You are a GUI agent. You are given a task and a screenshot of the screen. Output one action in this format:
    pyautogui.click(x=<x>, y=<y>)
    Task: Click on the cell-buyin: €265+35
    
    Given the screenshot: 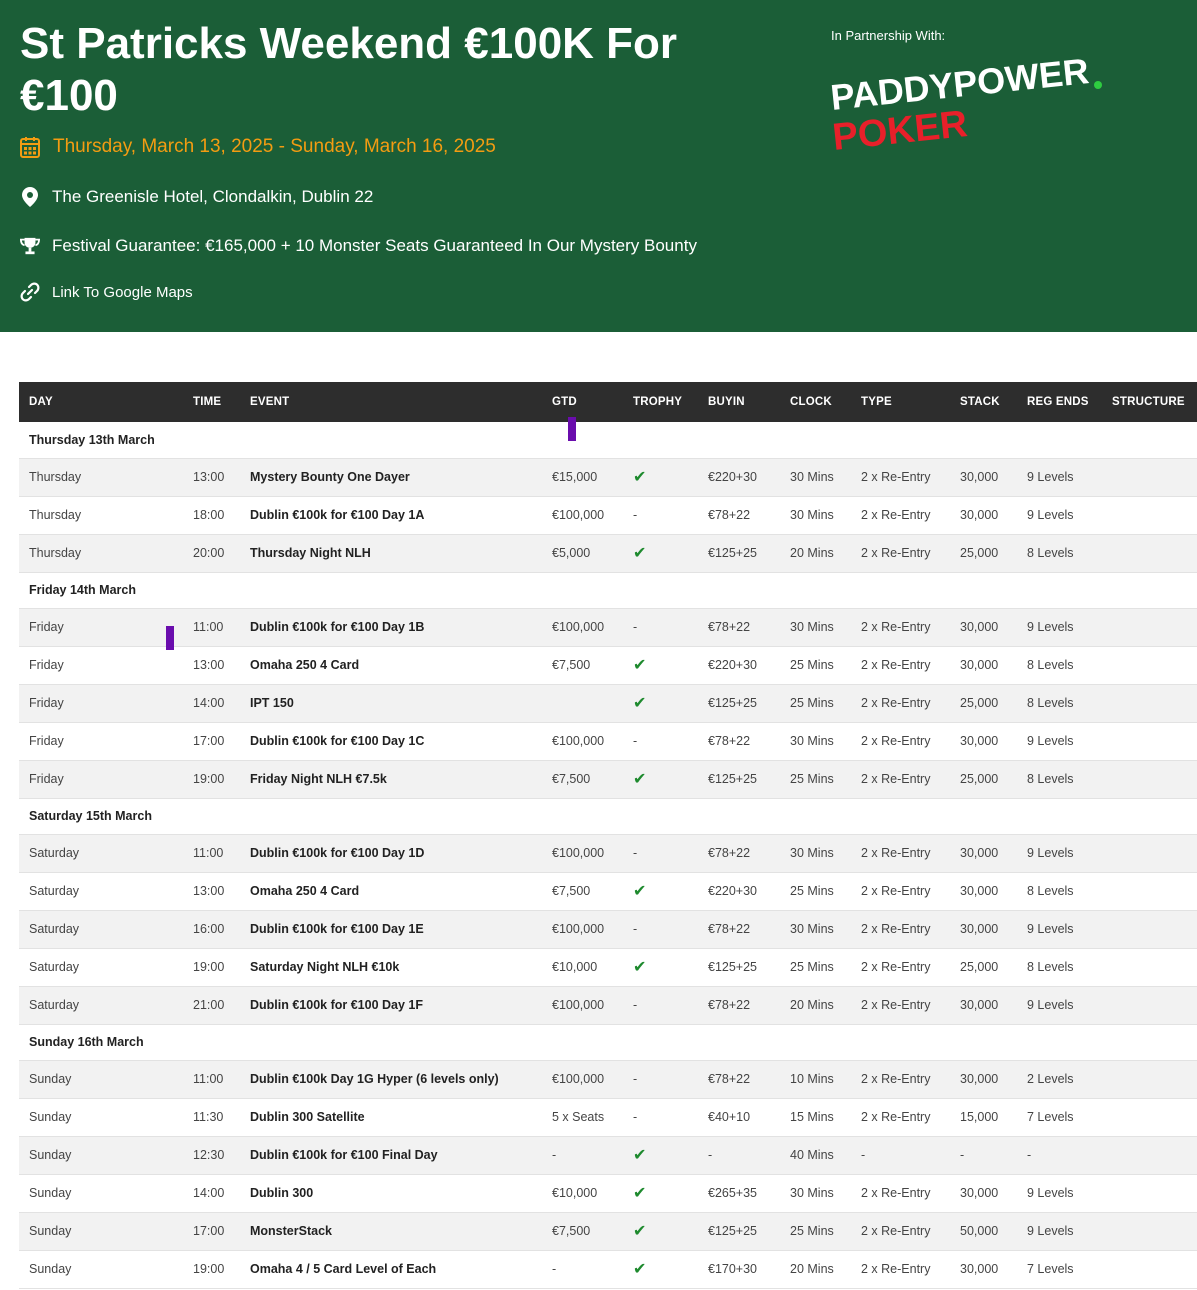 What is the action you would take?
    pyautogui.click(x=739, y=1193)
    